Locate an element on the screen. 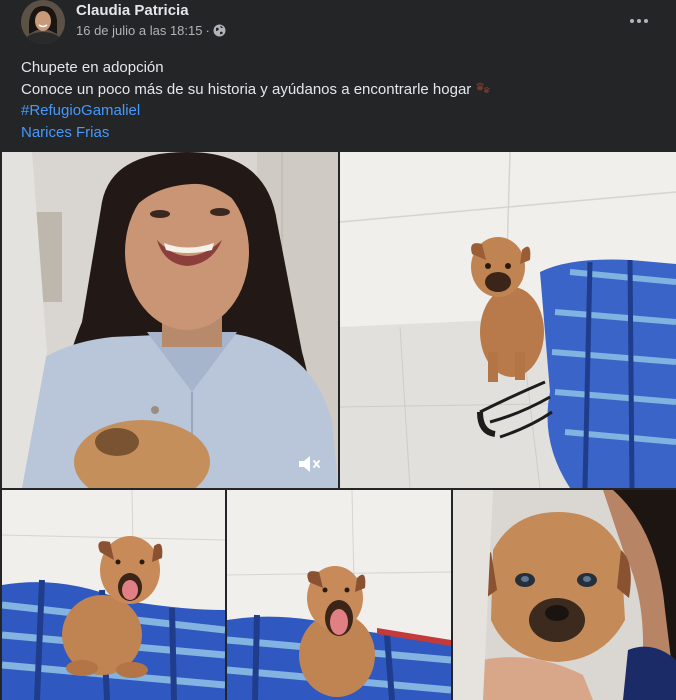 The image size is (676, 700). paw-prints-icon is located at coordinates (483, 90).